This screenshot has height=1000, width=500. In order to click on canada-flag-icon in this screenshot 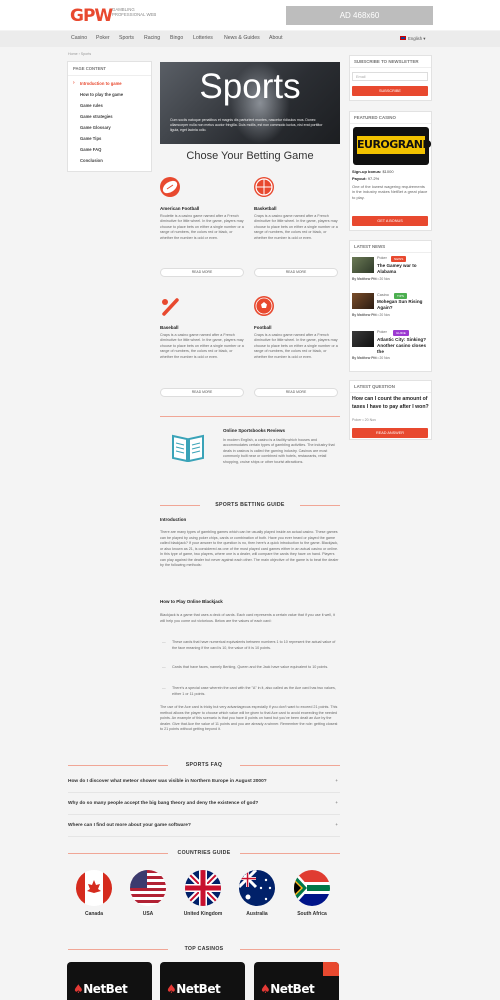, I will do `click(94, 888)`.